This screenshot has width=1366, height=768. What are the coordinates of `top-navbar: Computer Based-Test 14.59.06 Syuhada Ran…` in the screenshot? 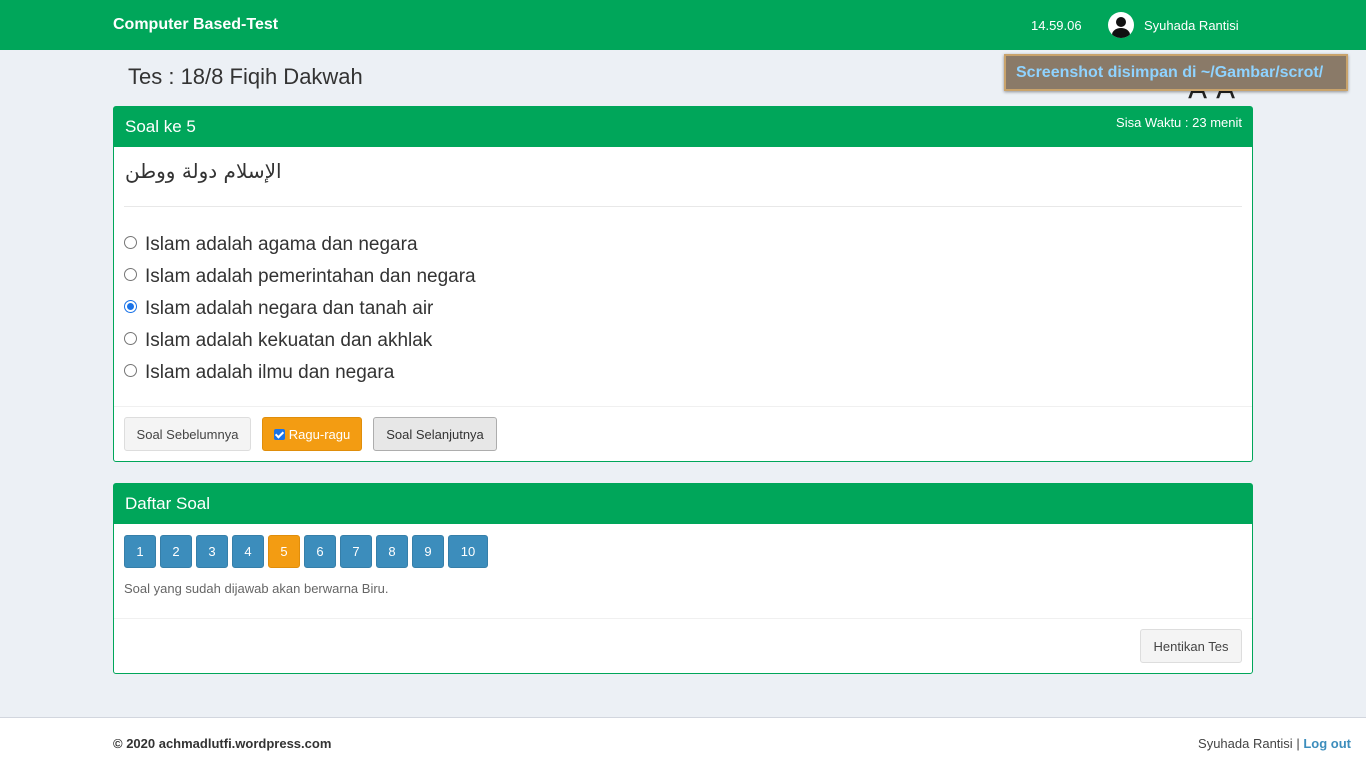 It's located at (683, 25).